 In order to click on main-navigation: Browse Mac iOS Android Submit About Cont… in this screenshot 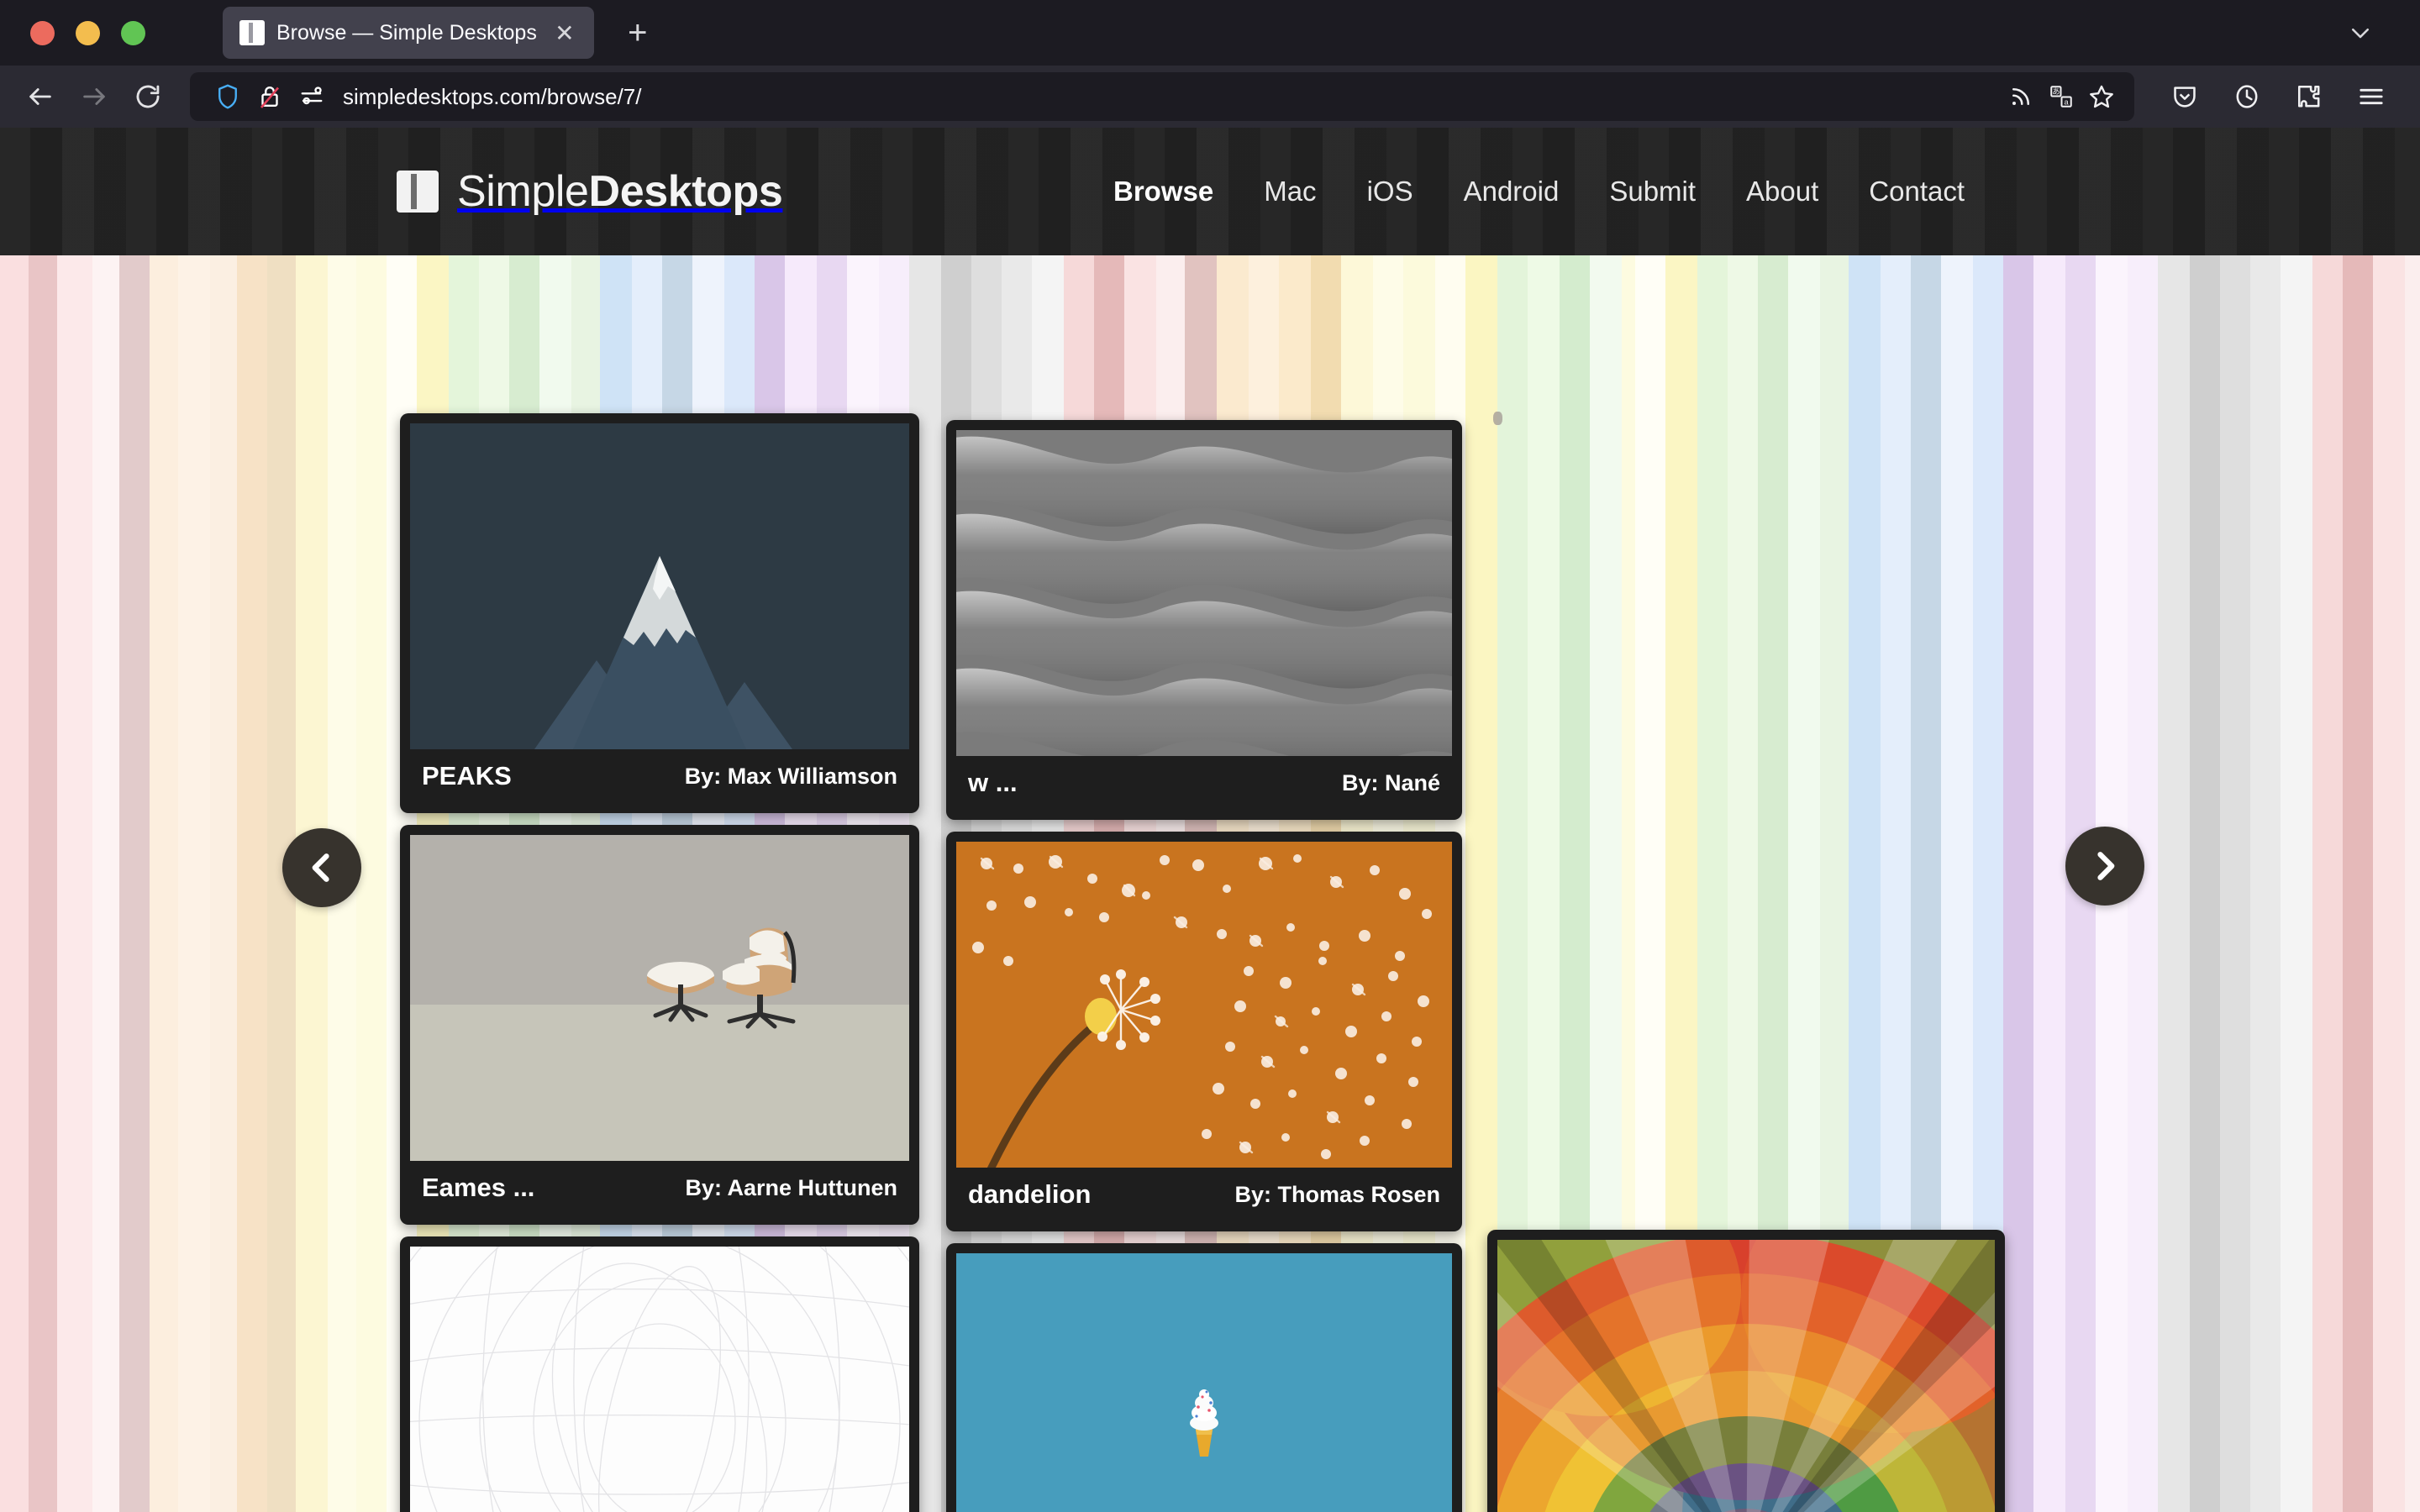, I will do `click(1539, 191)`.